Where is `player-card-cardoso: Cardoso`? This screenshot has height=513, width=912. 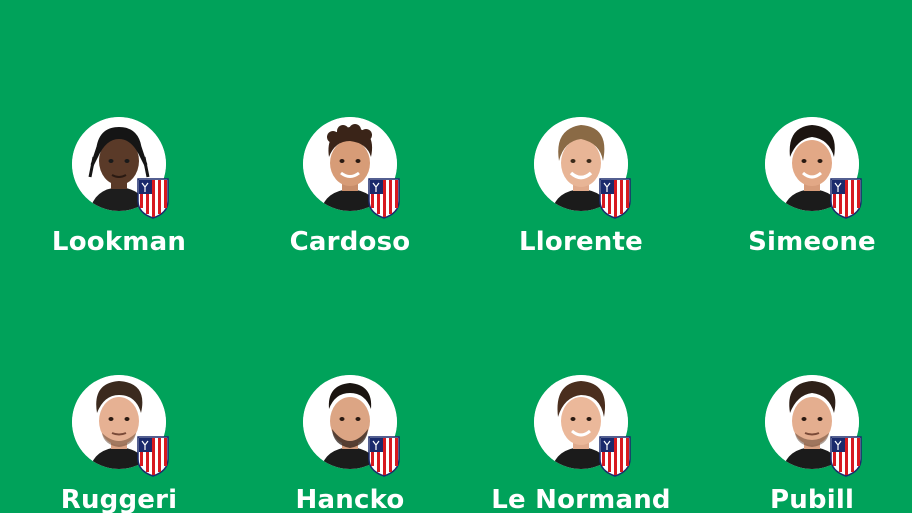
player-card-cardoso: Cardoso is located at coordinates (350, 188).